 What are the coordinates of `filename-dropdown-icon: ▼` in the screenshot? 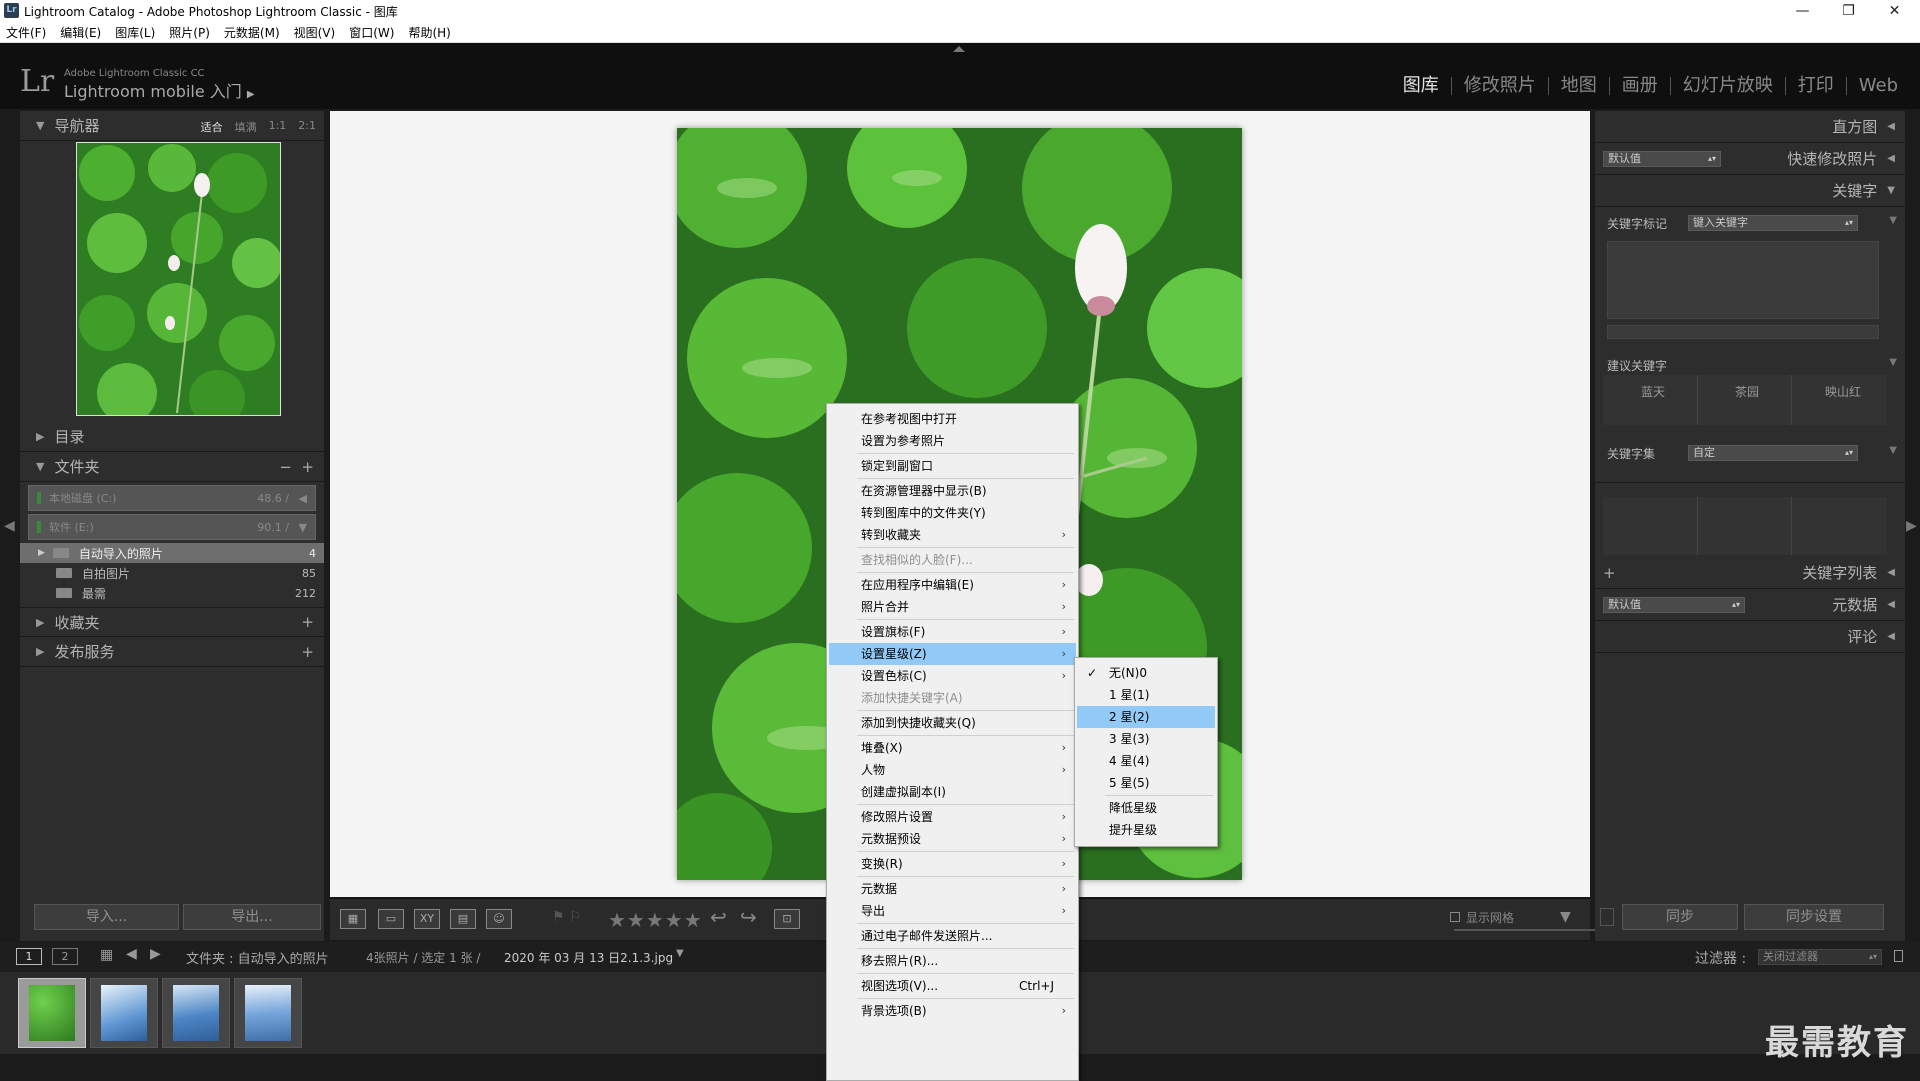 It's located at (680, 953).